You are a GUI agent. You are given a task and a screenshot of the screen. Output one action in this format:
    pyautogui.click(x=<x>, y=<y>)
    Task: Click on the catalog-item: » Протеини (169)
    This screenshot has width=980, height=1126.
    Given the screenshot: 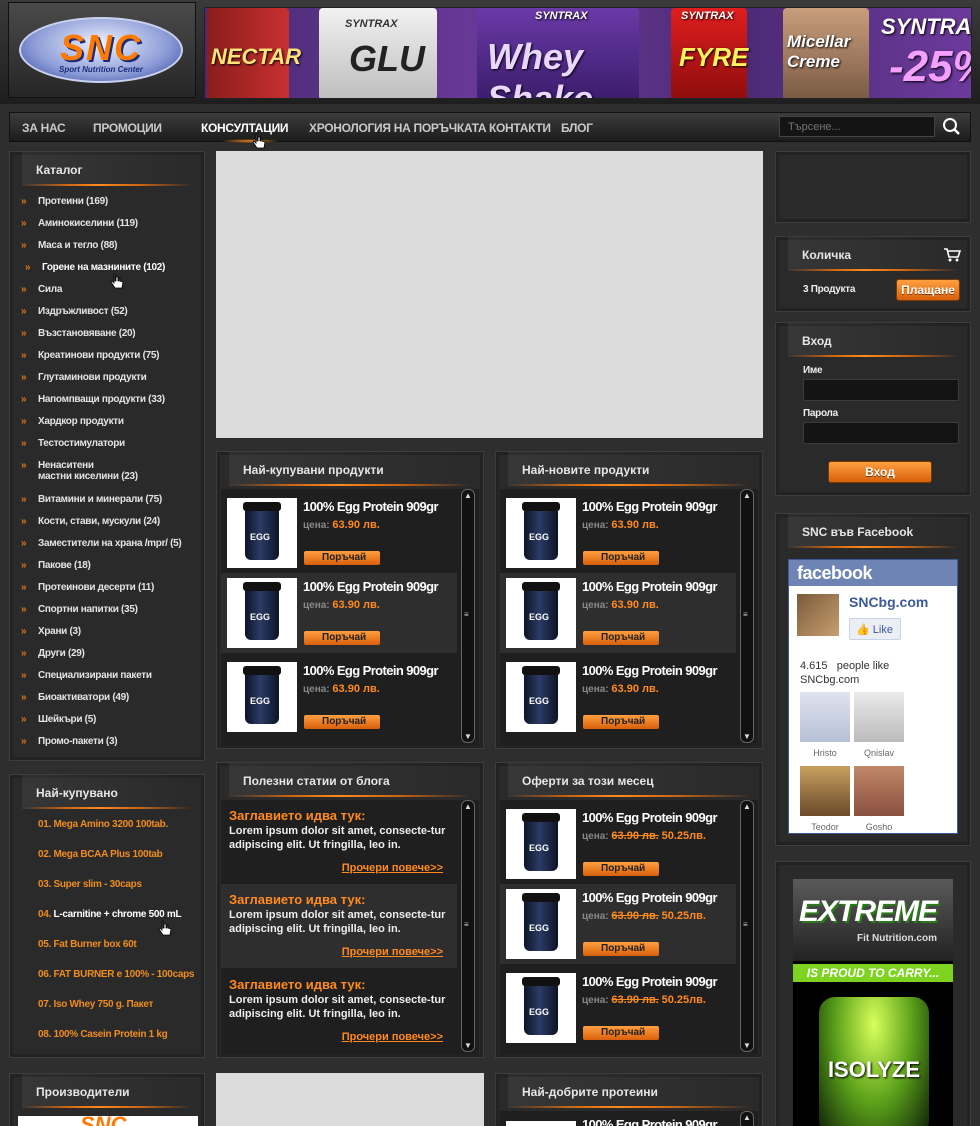 What is the action you would take?
    pyautogui.click(x=64, y=201)
    